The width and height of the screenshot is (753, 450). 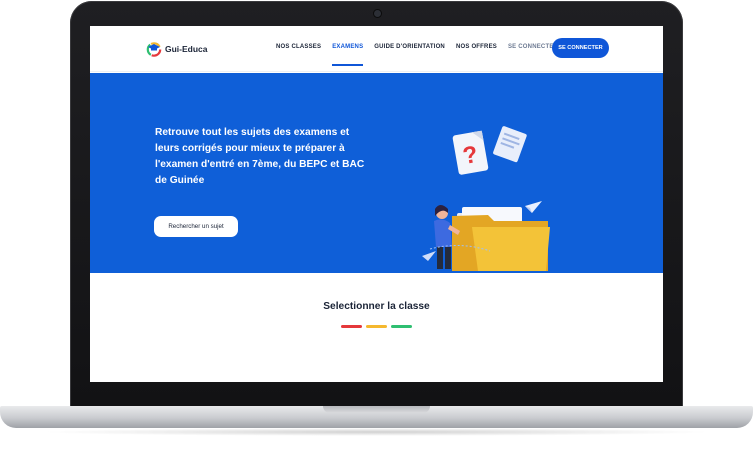 What do you see at coordinates (186, 49) in the screenshot?
I see `brand-name: Gui-Educa` at bounding box center [186, 49].